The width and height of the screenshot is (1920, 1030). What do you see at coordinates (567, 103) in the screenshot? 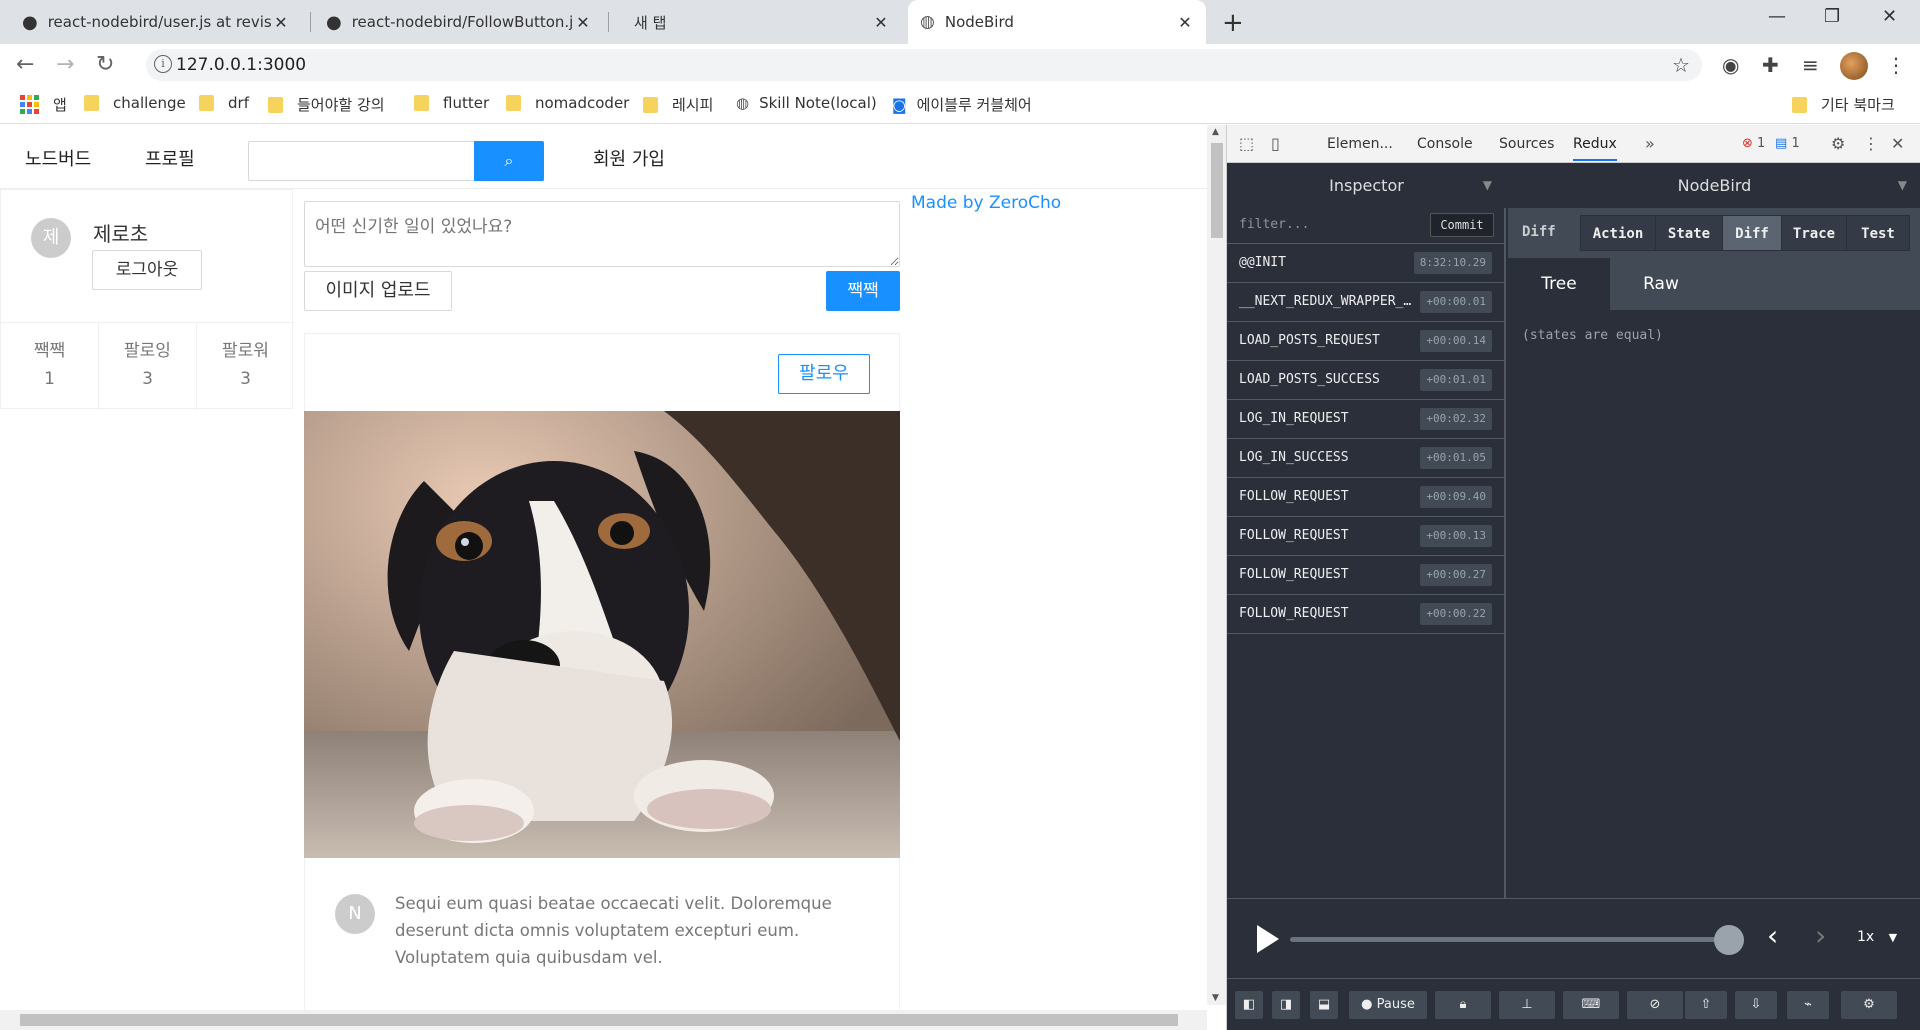
I see `bookmark-folder: nomadcoder` at bounding box center [567, 103].